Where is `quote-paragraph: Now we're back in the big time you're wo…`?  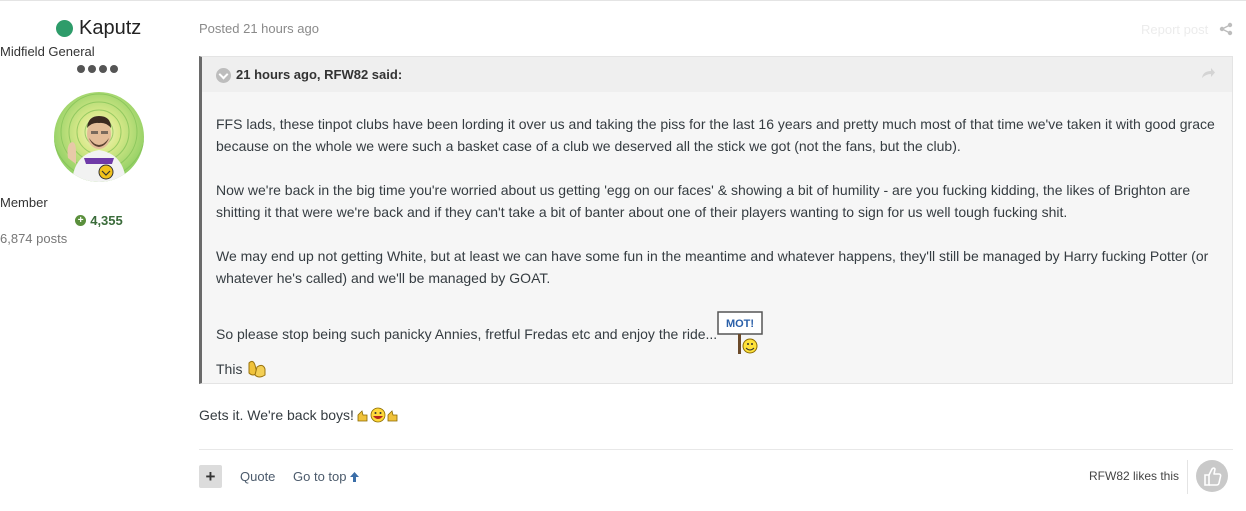 quote-paragraph: Now we're back in the big time you're wo… is located at coordinates (703, 201).